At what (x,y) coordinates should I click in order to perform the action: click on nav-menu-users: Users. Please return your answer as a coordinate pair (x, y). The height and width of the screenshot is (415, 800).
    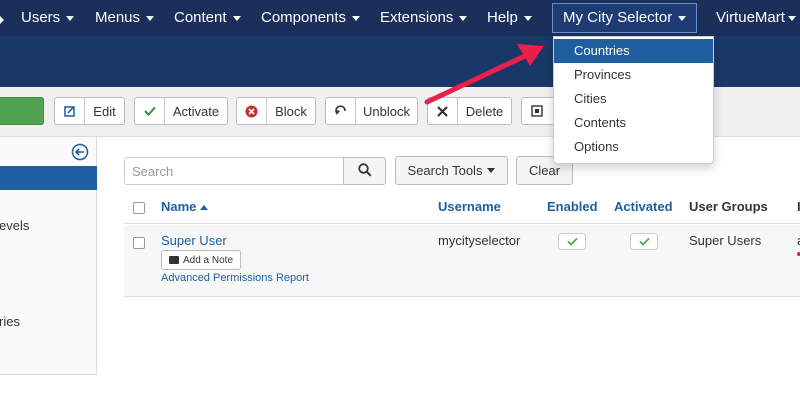
    Looking at the image, I should click on (48, 18).